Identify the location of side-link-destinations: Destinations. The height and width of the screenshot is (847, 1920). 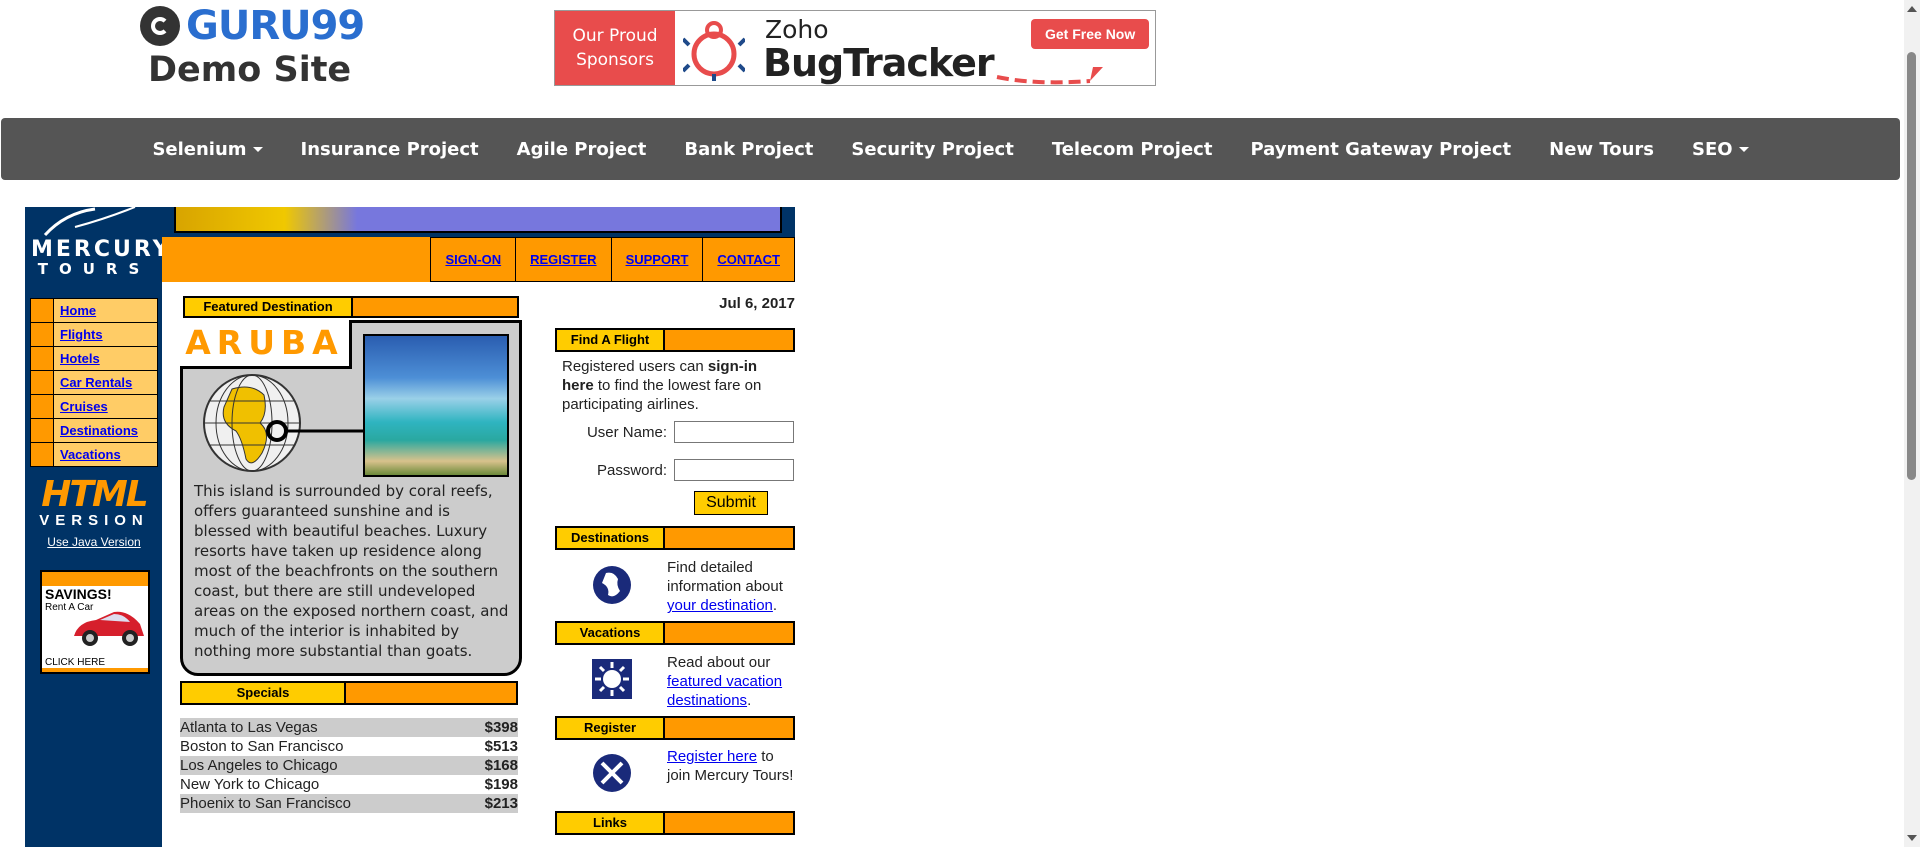
(99, 430).